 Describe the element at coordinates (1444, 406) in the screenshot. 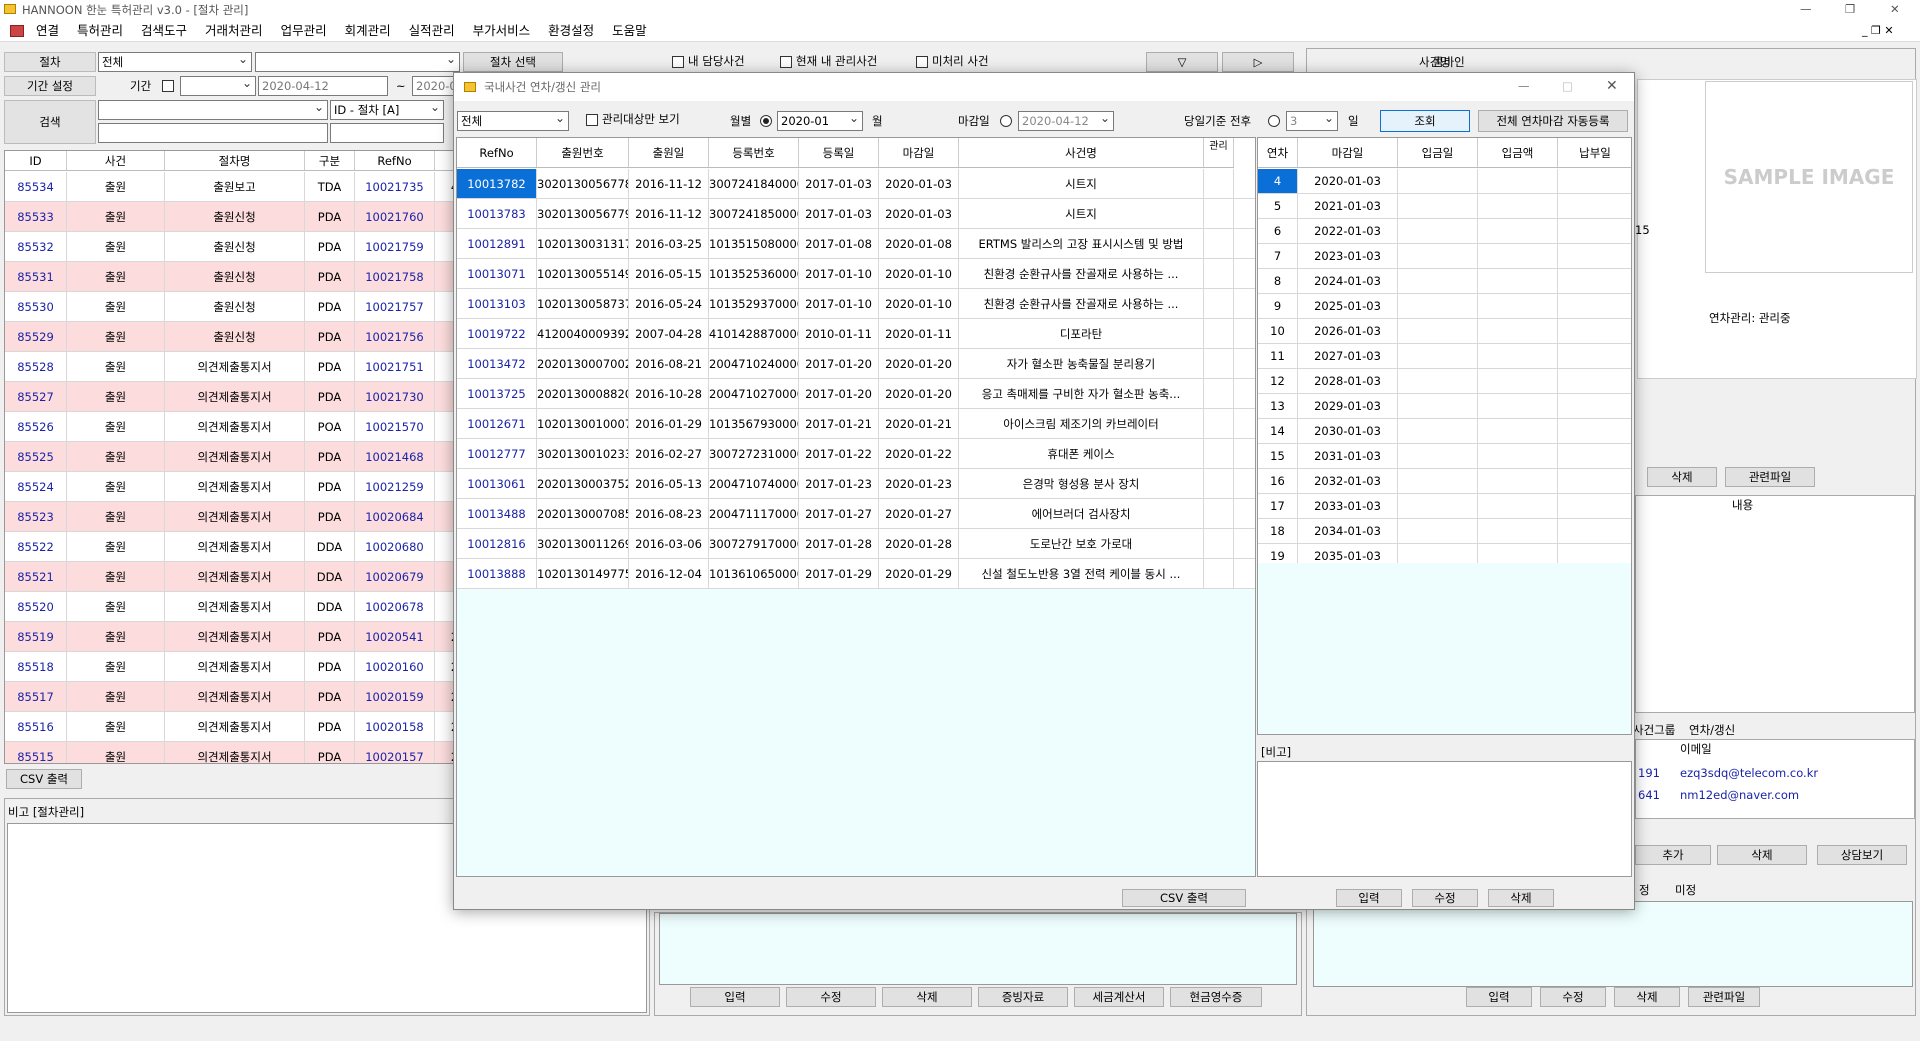

I see `annuity-row: 13 2029-01-03` at that location.